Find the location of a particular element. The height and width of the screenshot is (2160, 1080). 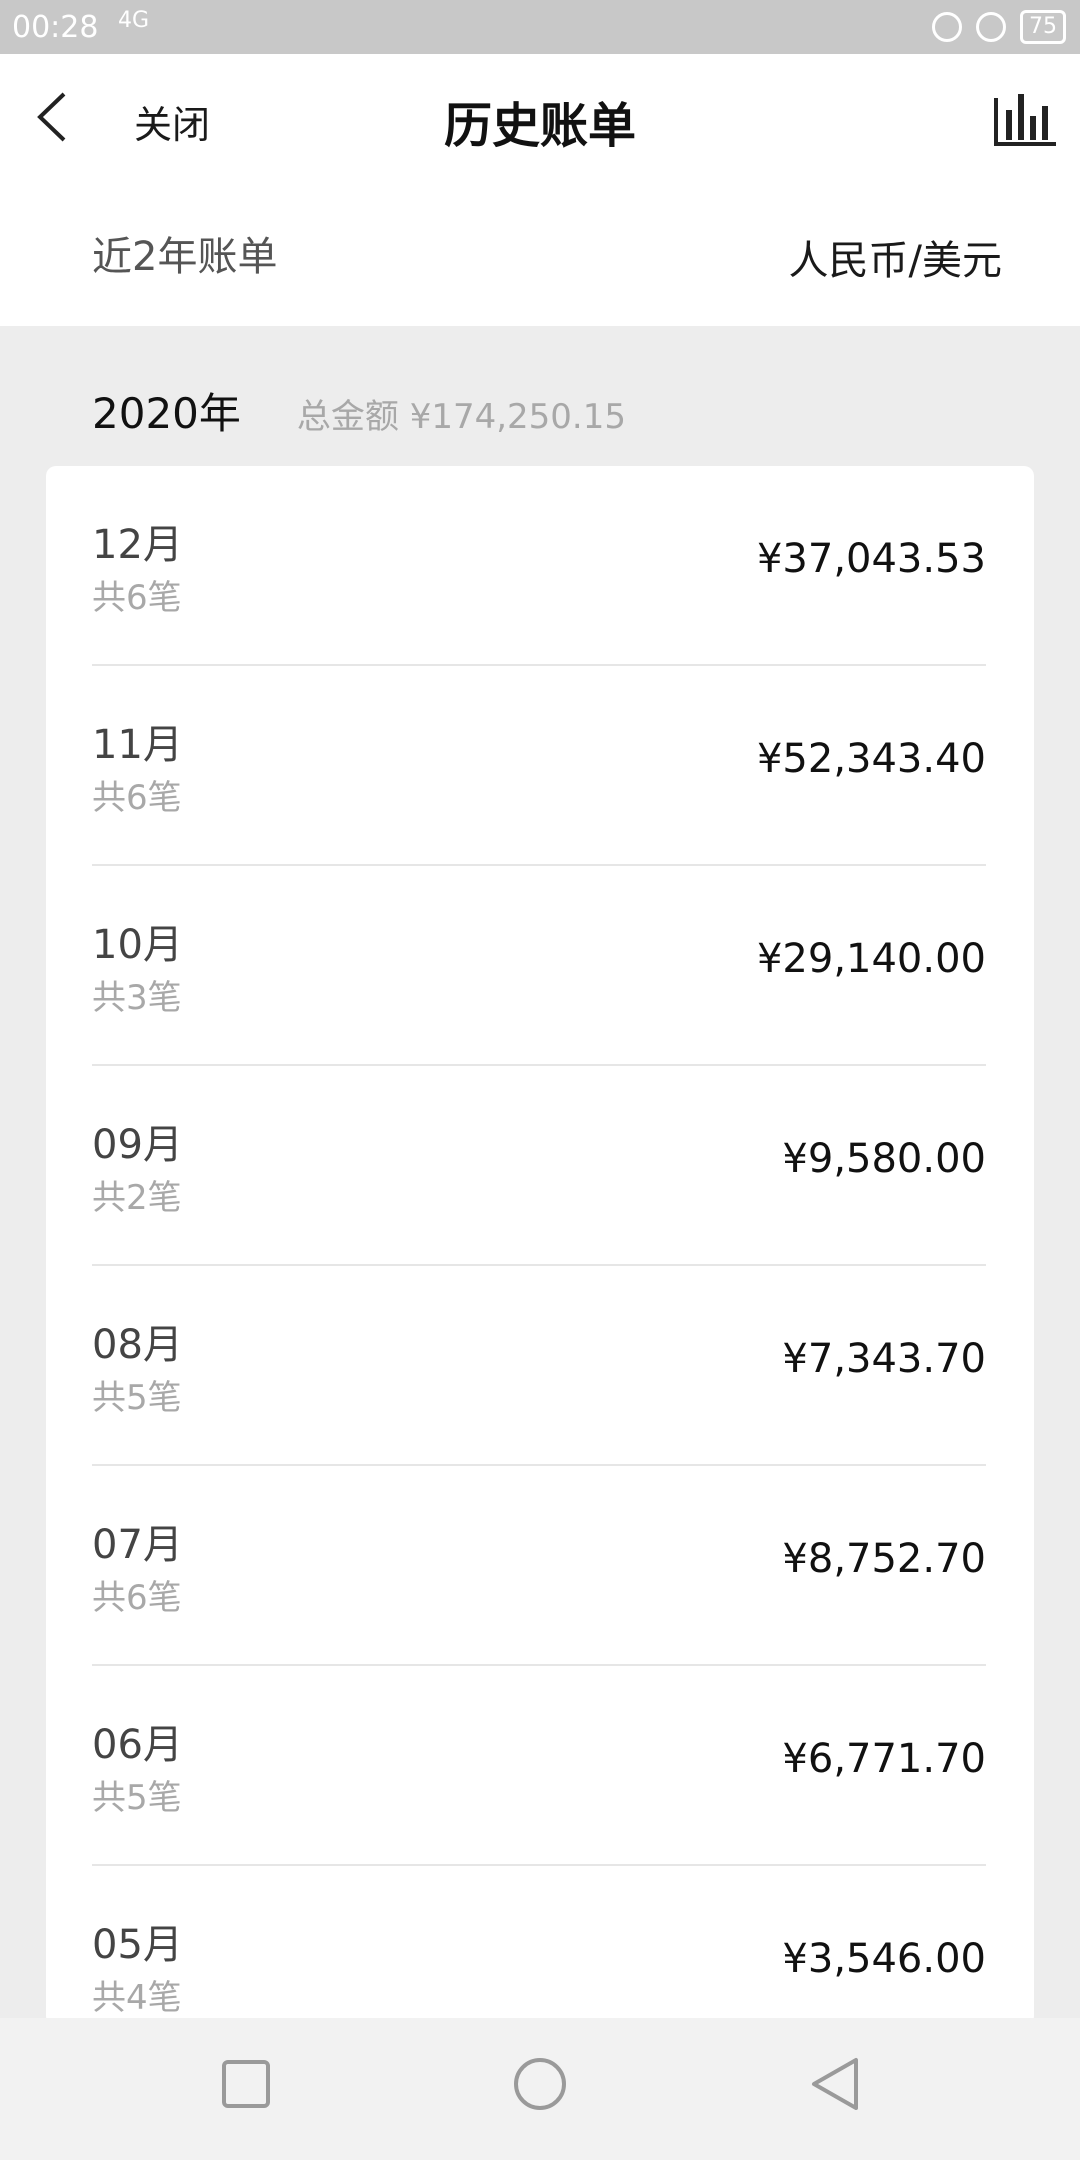

signal-icon: 4G is located at coordinates (134, 20).